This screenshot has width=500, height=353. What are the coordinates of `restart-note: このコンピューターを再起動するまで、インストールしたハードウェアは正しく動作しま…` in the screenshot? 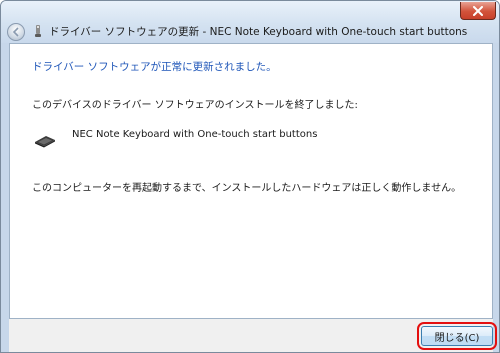 It's located at (247, 188).